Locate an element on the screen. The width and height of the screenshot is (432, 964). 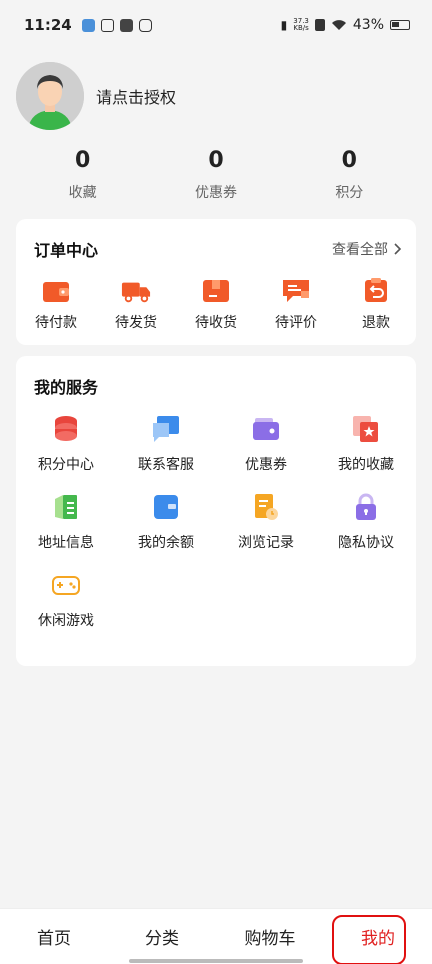
status-time: 11:24 is located at coordinates (48, 25).